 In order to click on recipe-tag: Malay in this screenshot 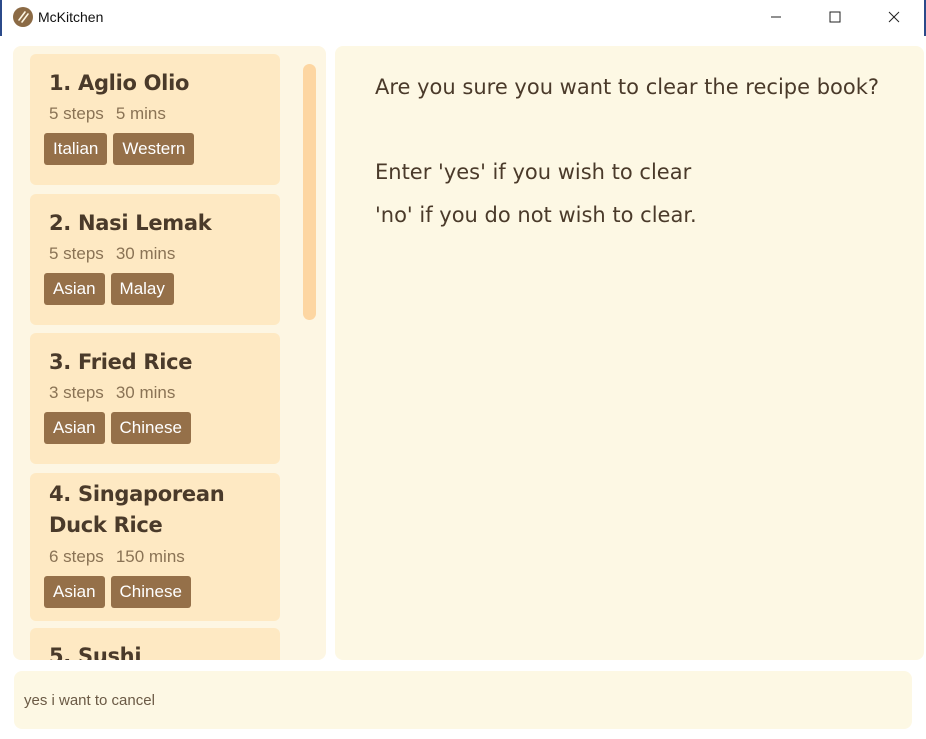, I will do `click(142, 289)`.